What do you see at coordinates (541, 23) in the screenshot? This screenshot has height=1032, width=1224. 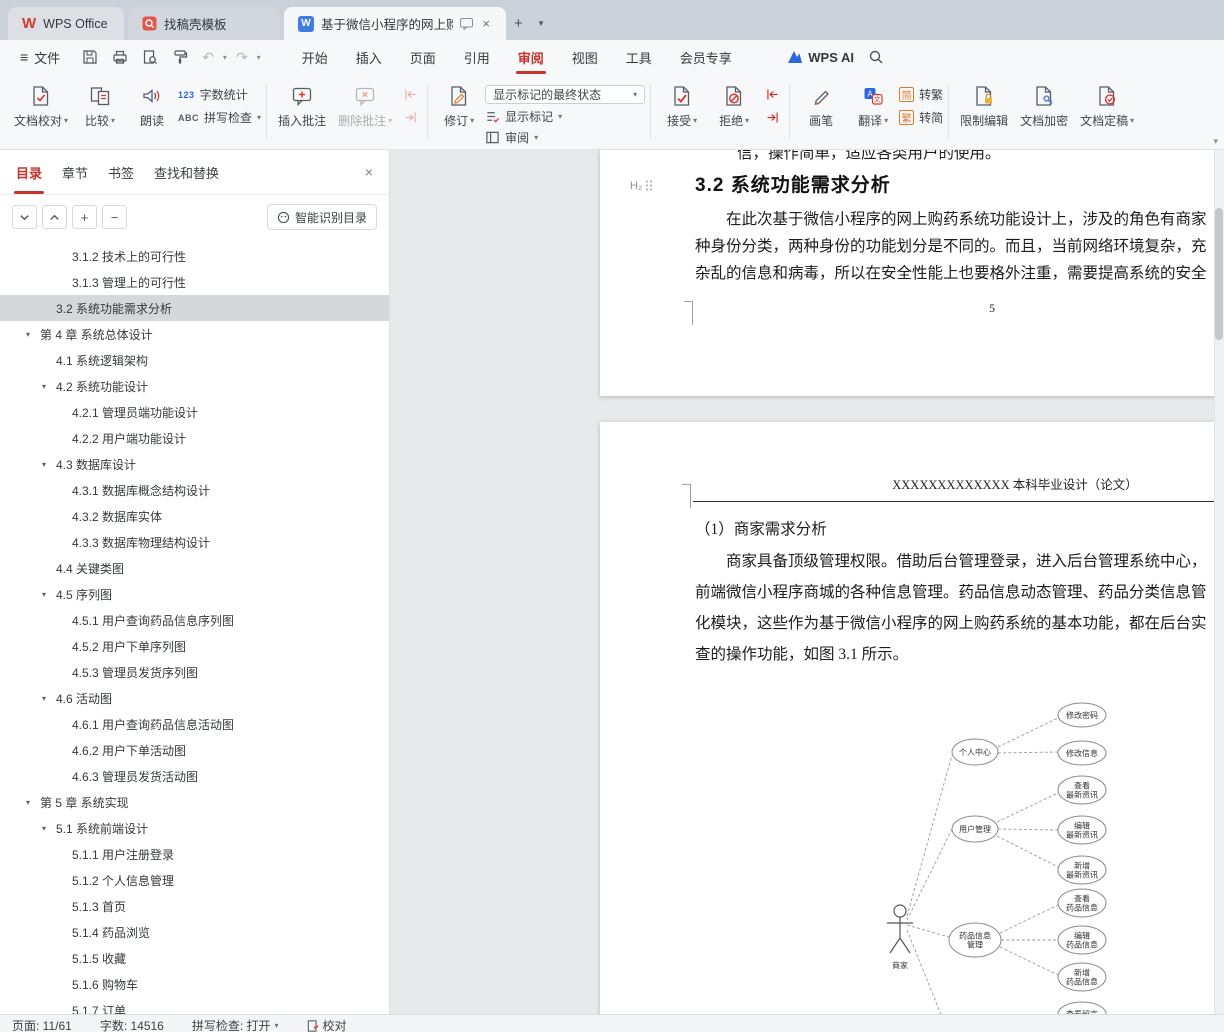 I see `tab-list-chevron-icon: ▾` at bounding box center [541, 23].